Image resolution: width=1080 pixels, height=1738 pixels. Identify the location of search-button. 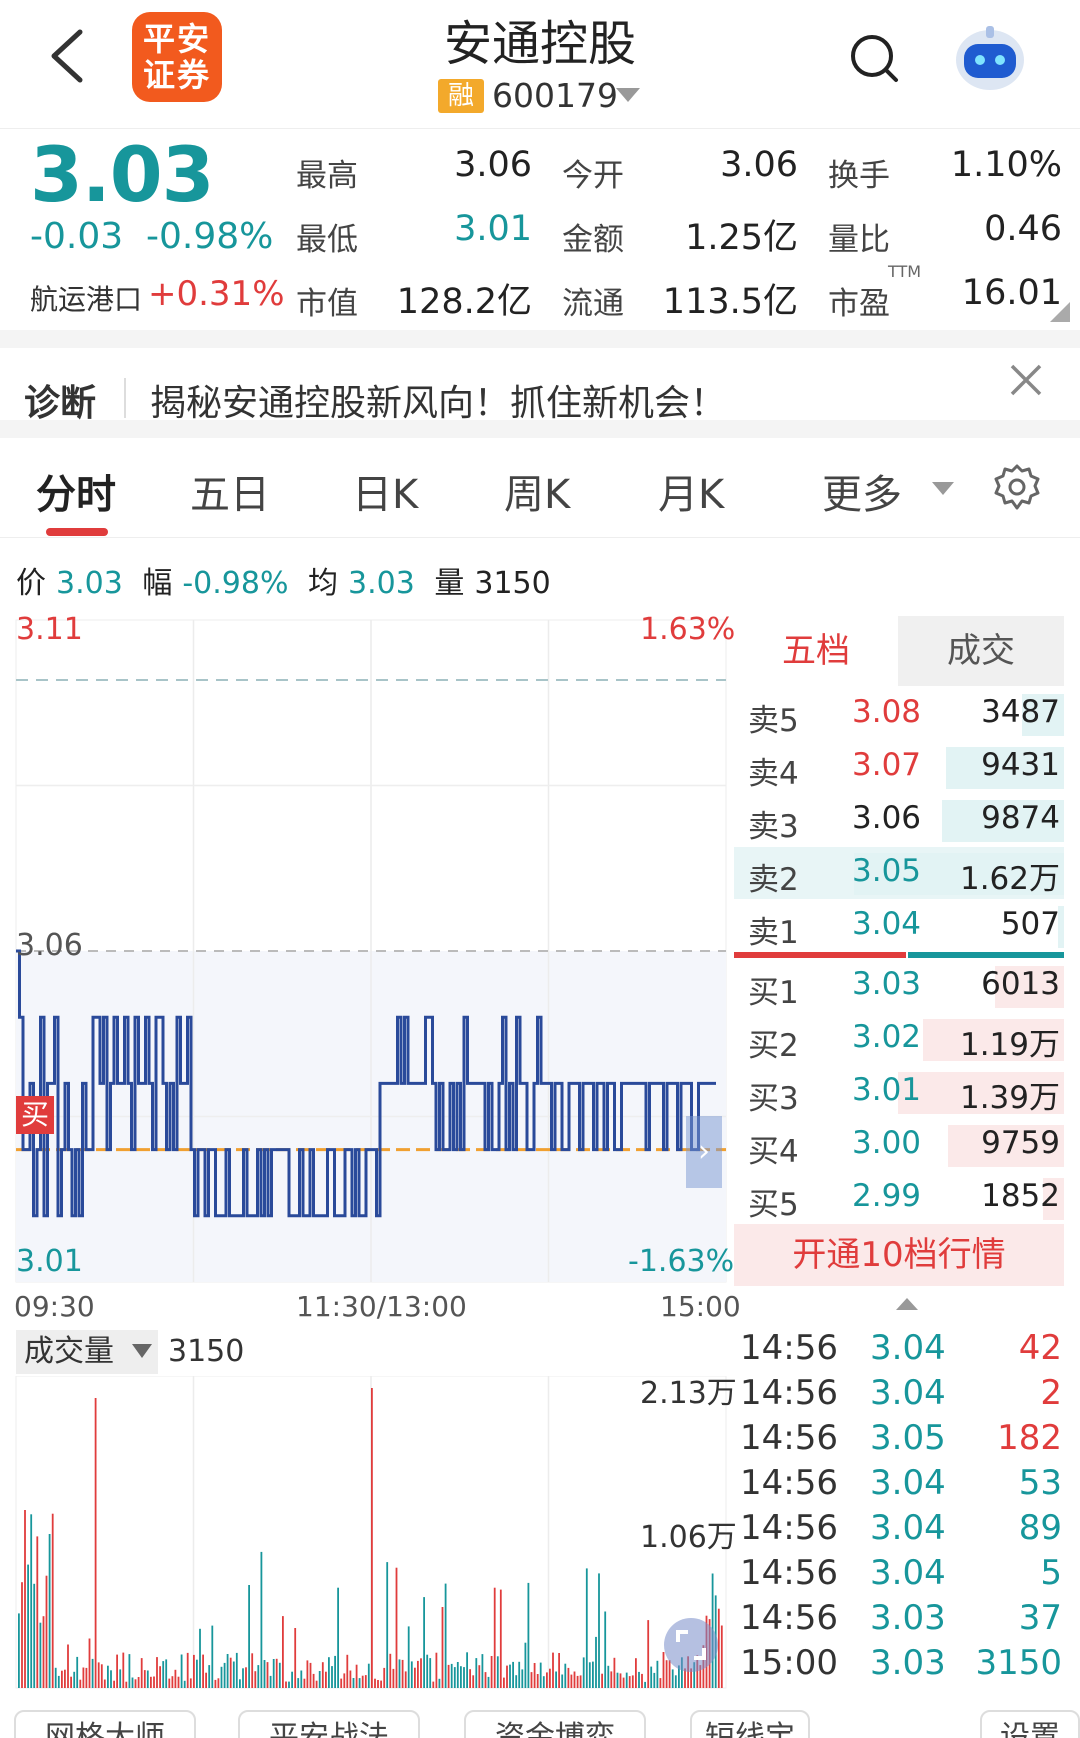
(874, 58).